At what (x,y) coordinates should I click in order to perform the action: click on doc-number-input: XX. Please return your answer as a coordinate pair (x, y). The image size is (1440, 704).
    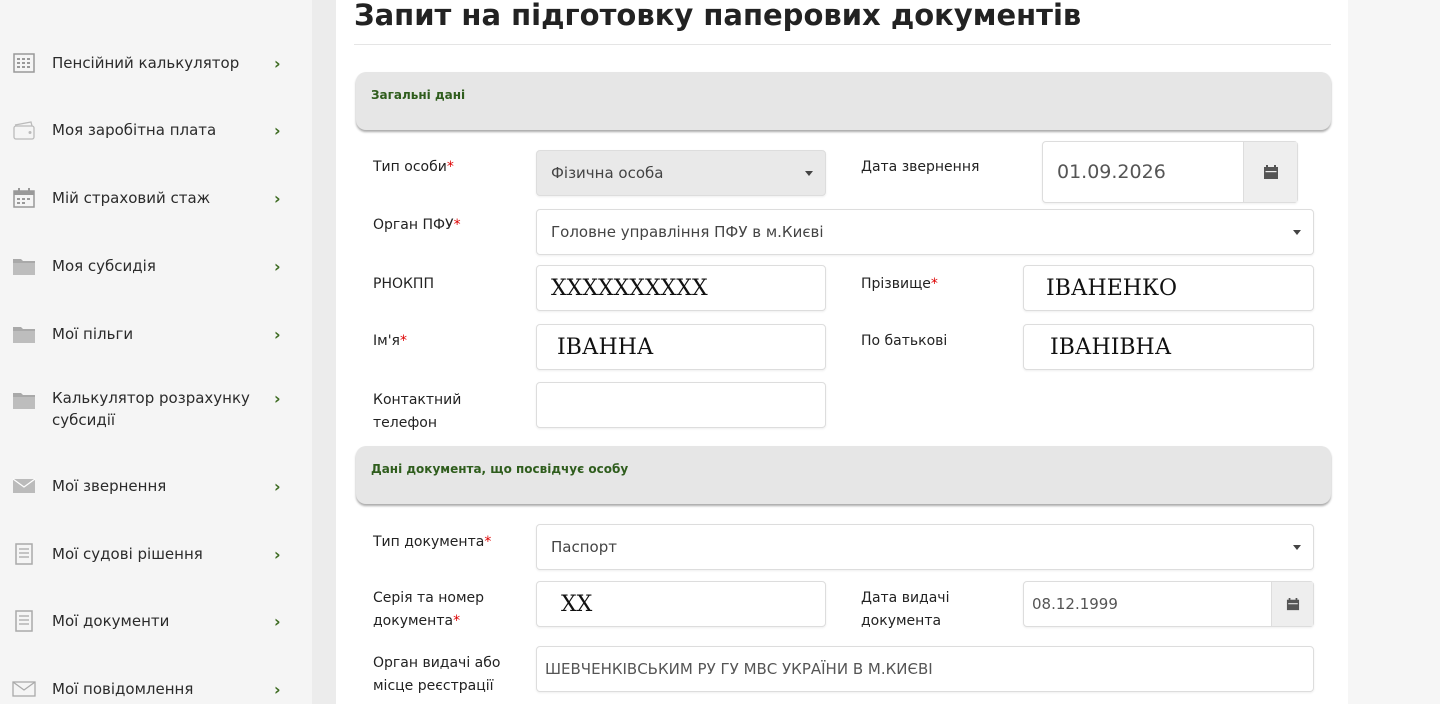
    Looking at the image, I should click on (681, 604).